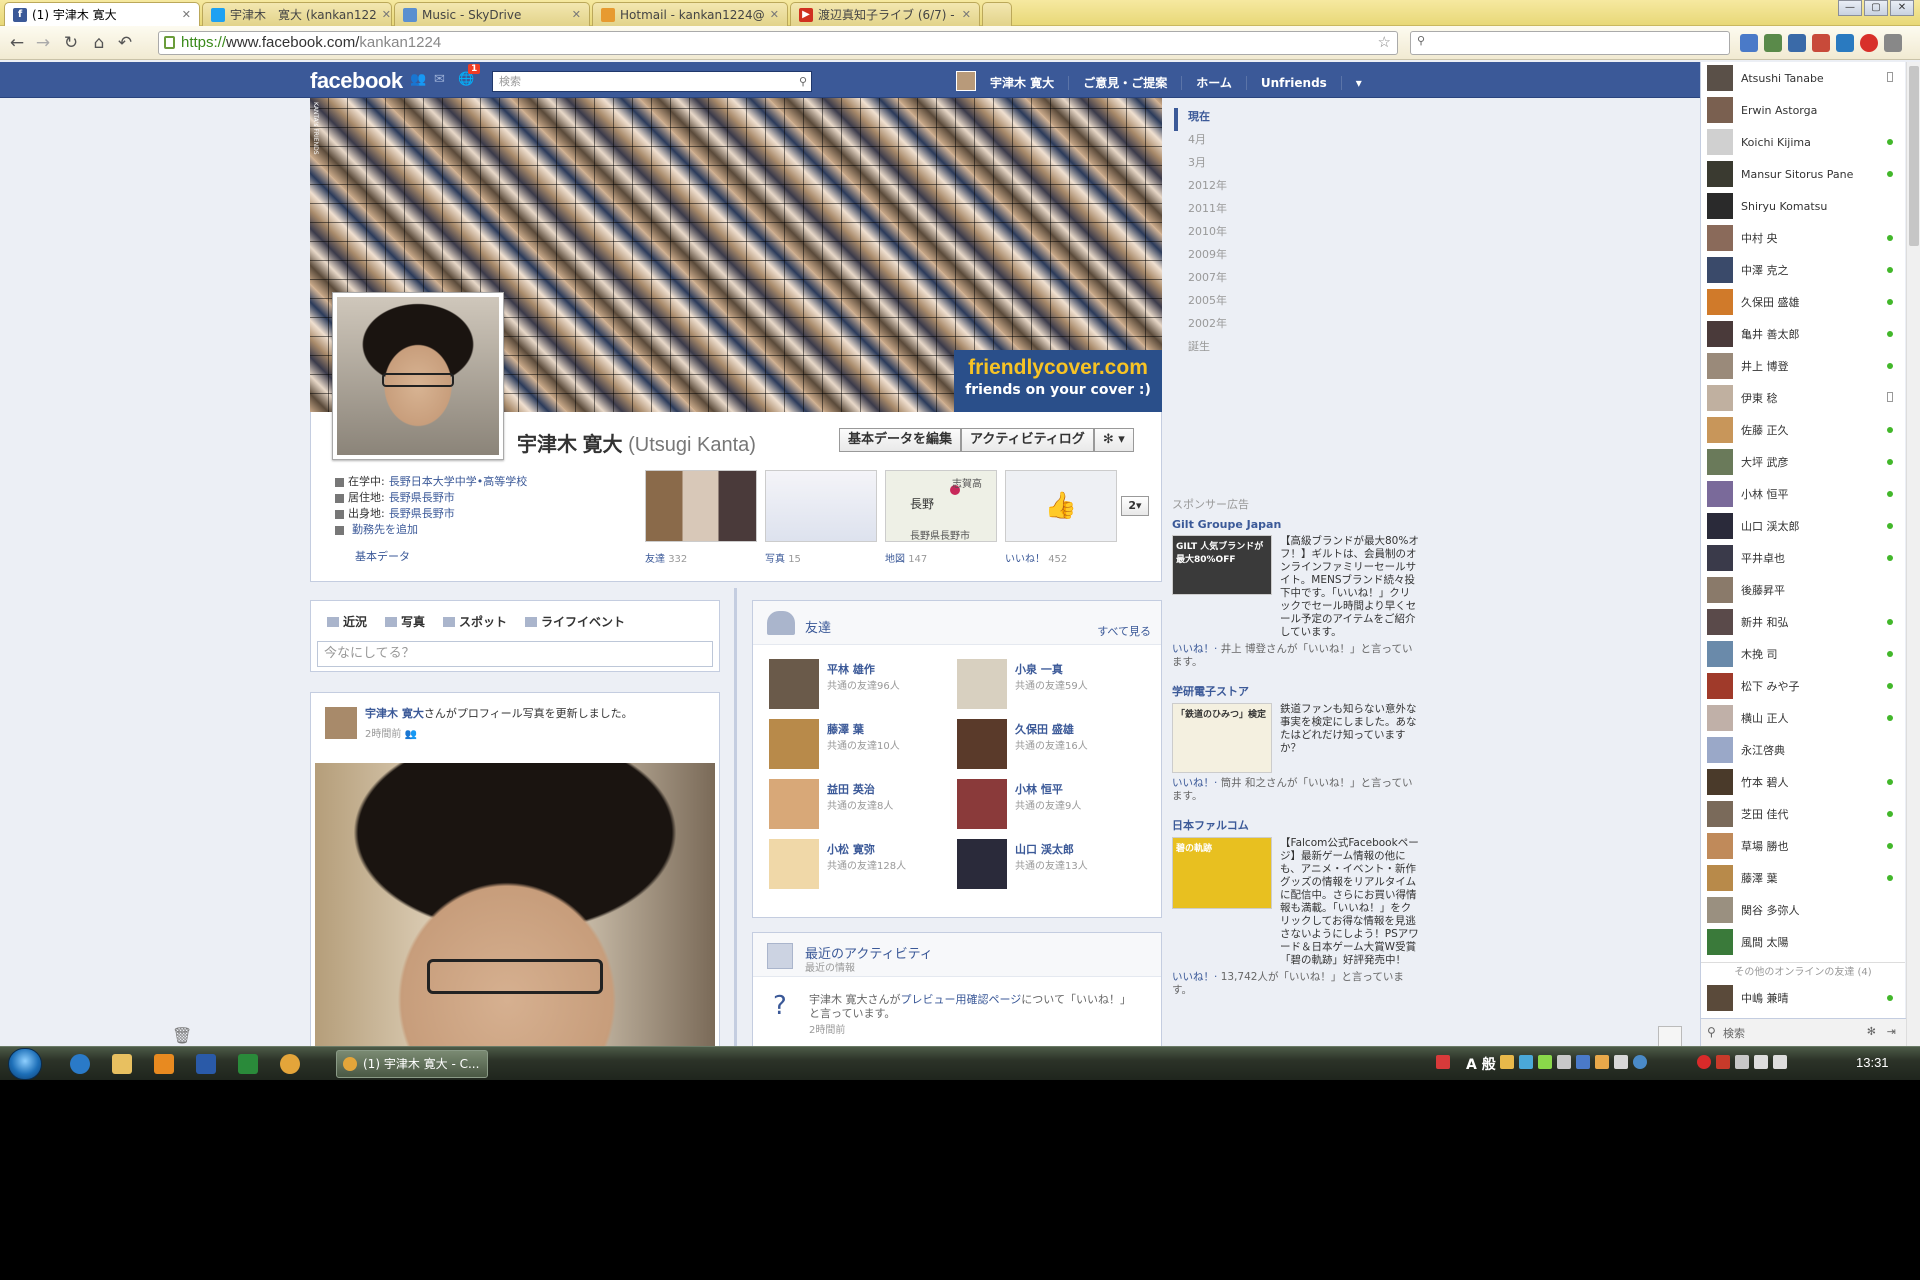  I want to click on gear-icon: ✻, so click(1871, 1031).